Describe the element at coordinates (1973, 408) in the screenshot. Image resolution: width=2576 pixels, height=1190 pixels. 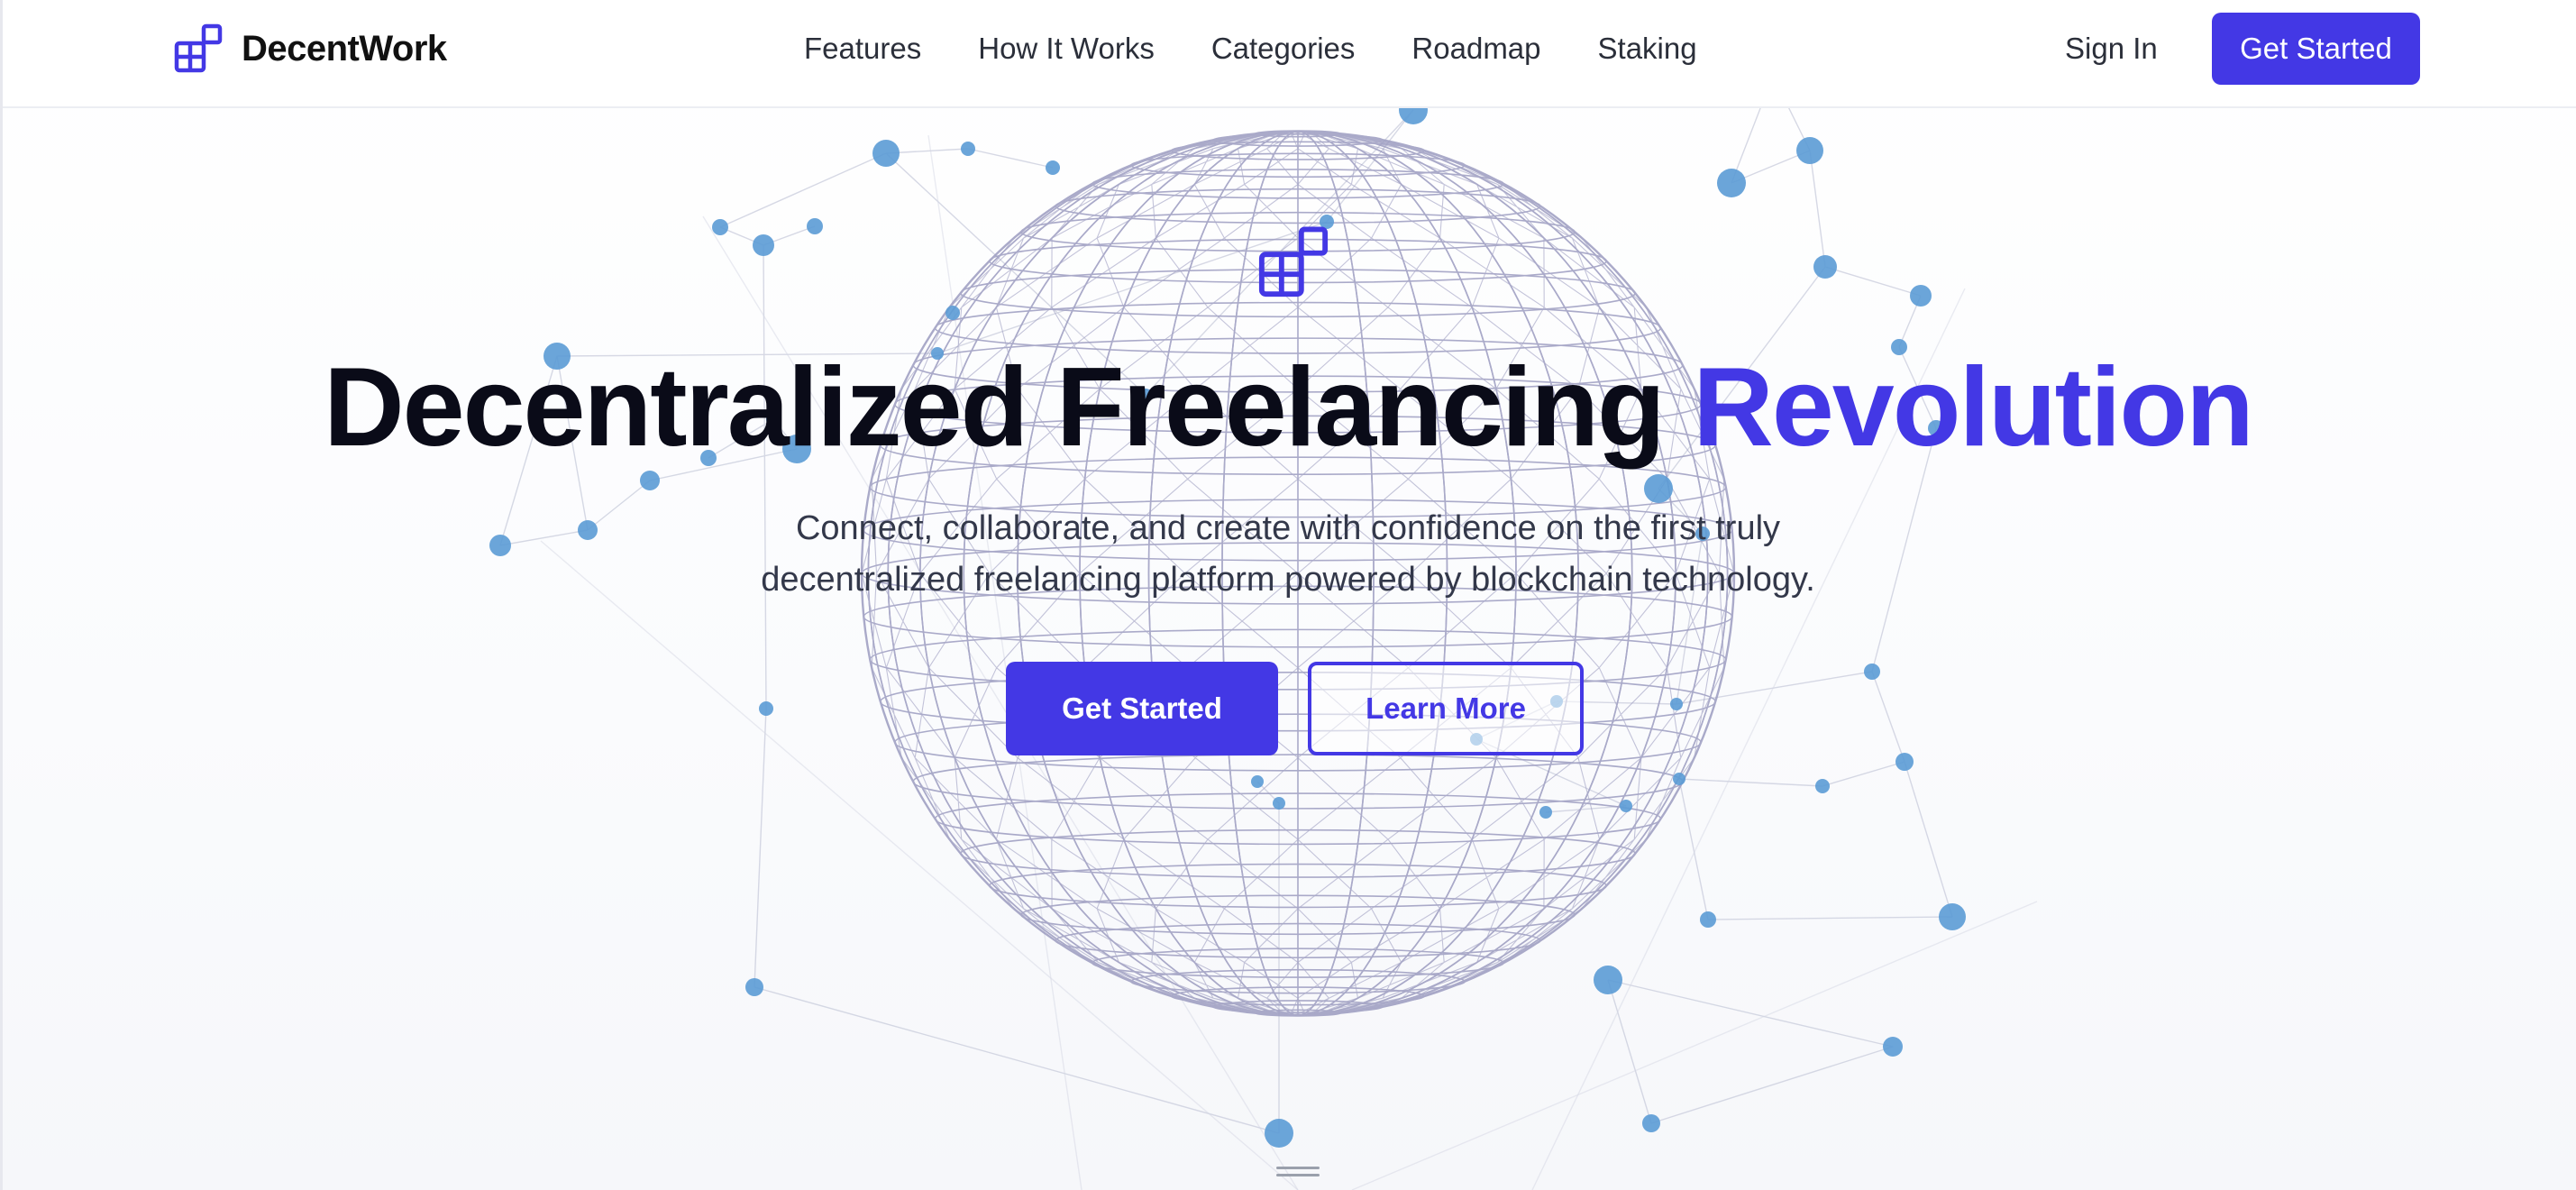
I see `hero-title-accent: Revolution` at that location.